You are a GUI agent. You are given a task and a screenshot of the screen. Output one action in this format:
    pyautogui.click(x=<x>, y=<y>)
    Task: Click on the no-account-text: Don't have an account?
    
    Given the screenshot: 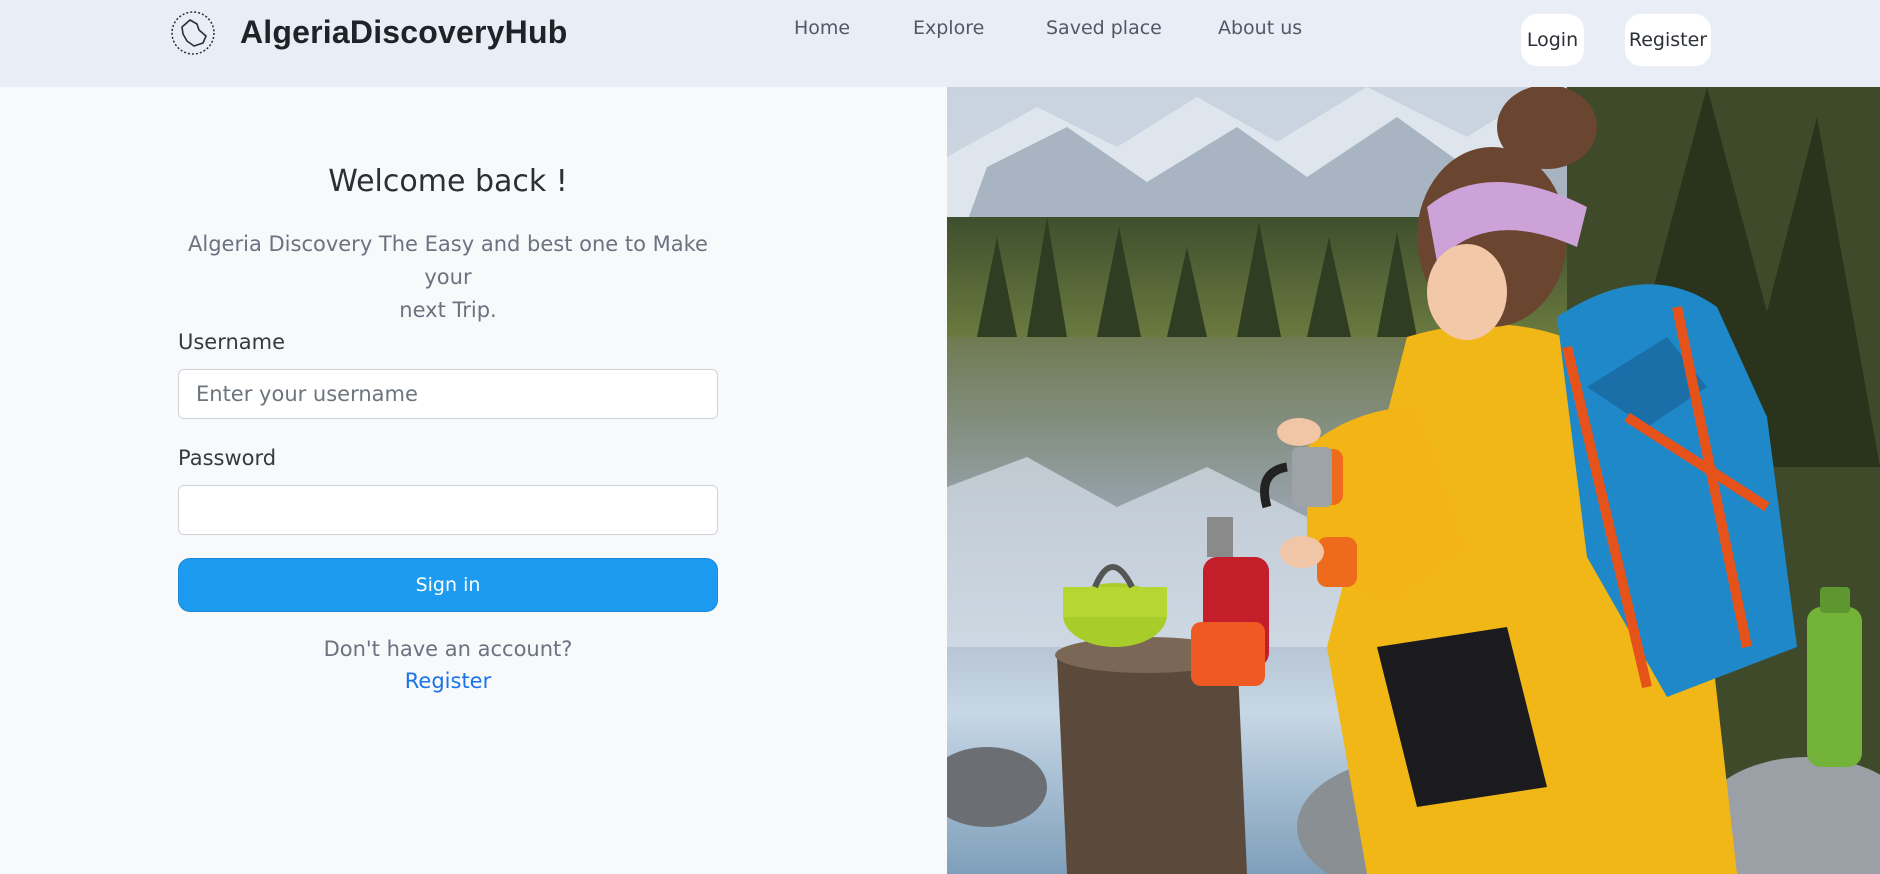 What is the action you would take?
    pyautogui.click(x=448, y=649)
    